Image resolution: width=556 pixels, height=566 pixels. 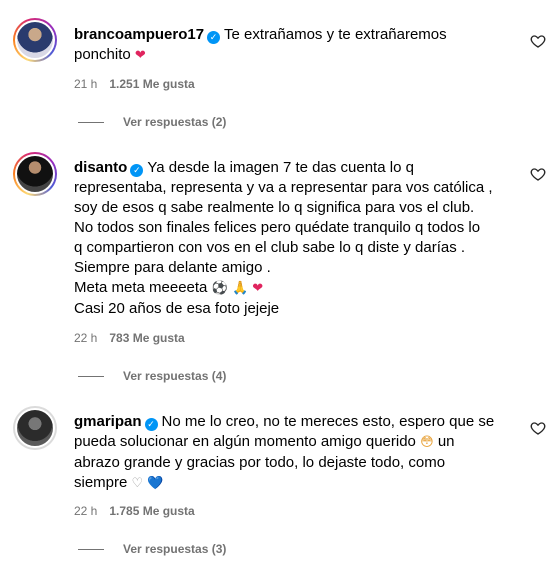 What do you see at coordinates (219, 288) in the screenshot?
I see `soccer-ball-emoji: ⚽` at bounding box center [219, 288].